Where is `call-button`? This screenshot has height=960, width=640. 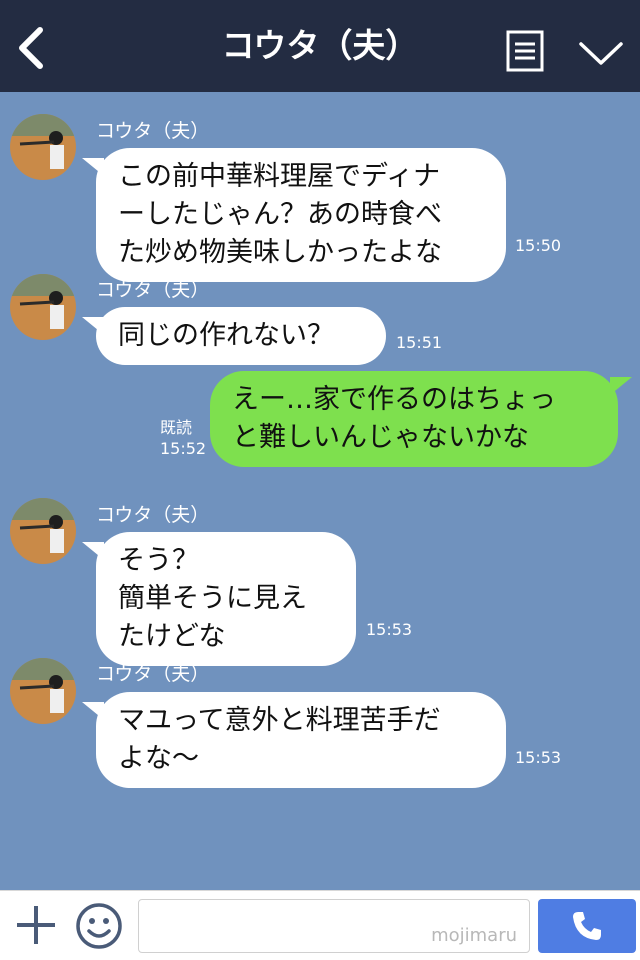
call-button is located at coordinates (587, 926).